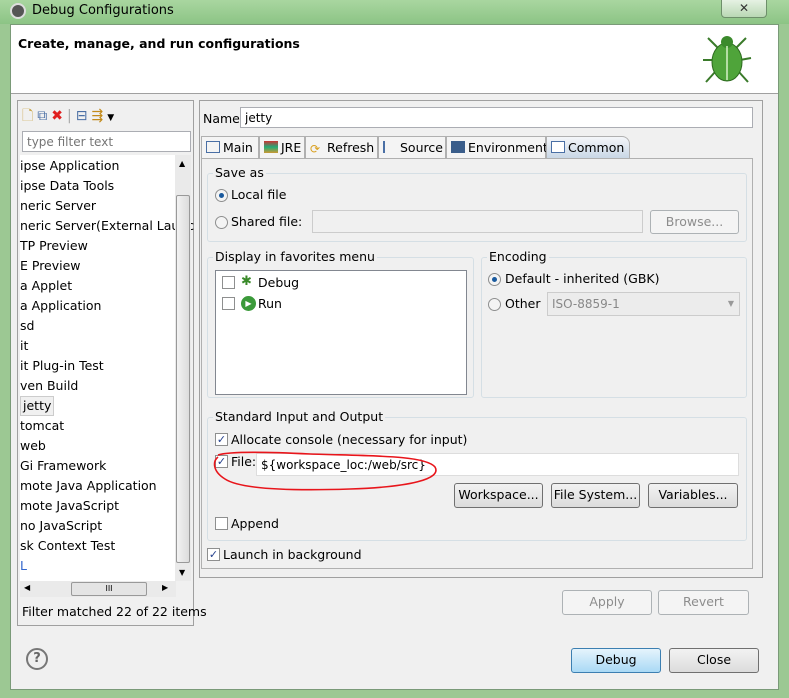  Describe the element at coordinates (213, 554) in the screenshot. I see `launch-background-checkbox: ✓` at that location.